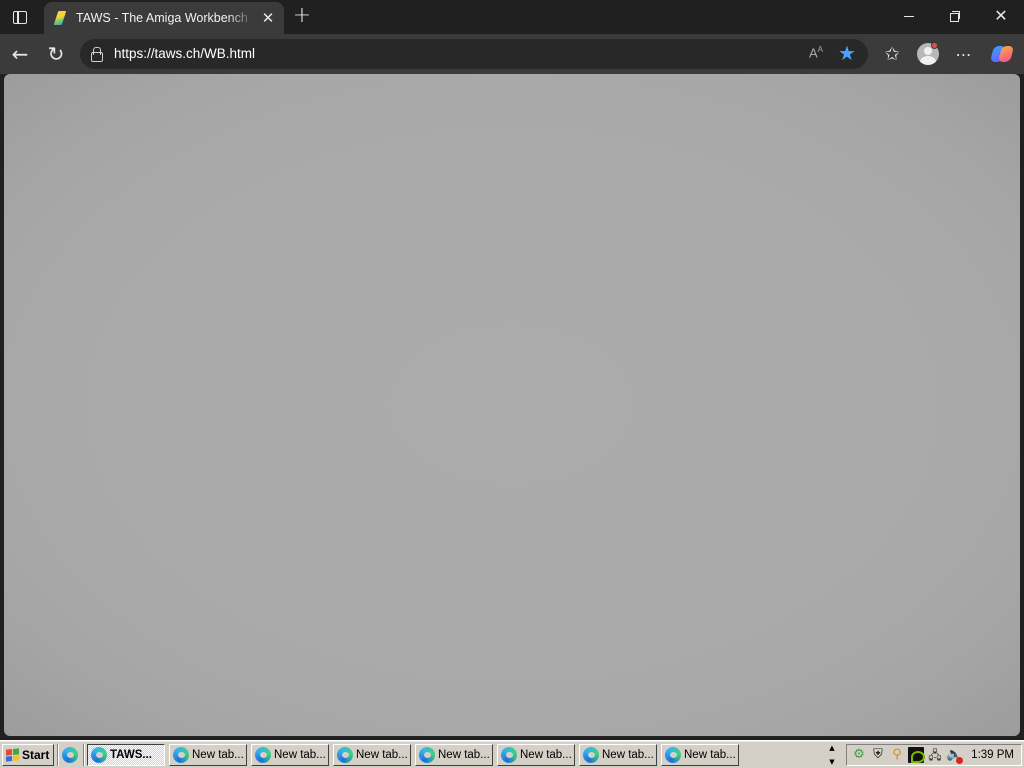 The width and height of the screenshot is (1024, 768). I want to click on new-tab-button: +, so click(302, 17).